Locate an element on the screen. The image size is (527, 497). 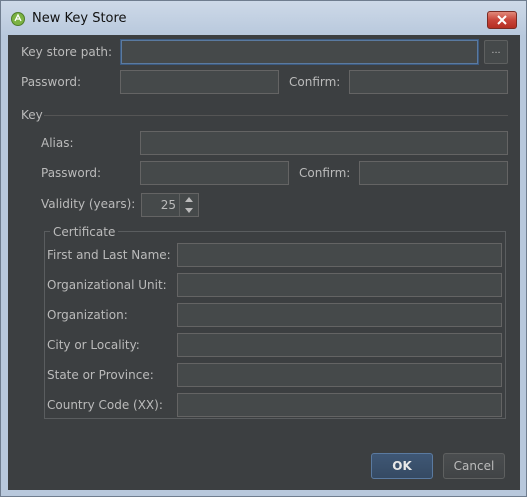
country-code-input is located at coordinates (339, 405).